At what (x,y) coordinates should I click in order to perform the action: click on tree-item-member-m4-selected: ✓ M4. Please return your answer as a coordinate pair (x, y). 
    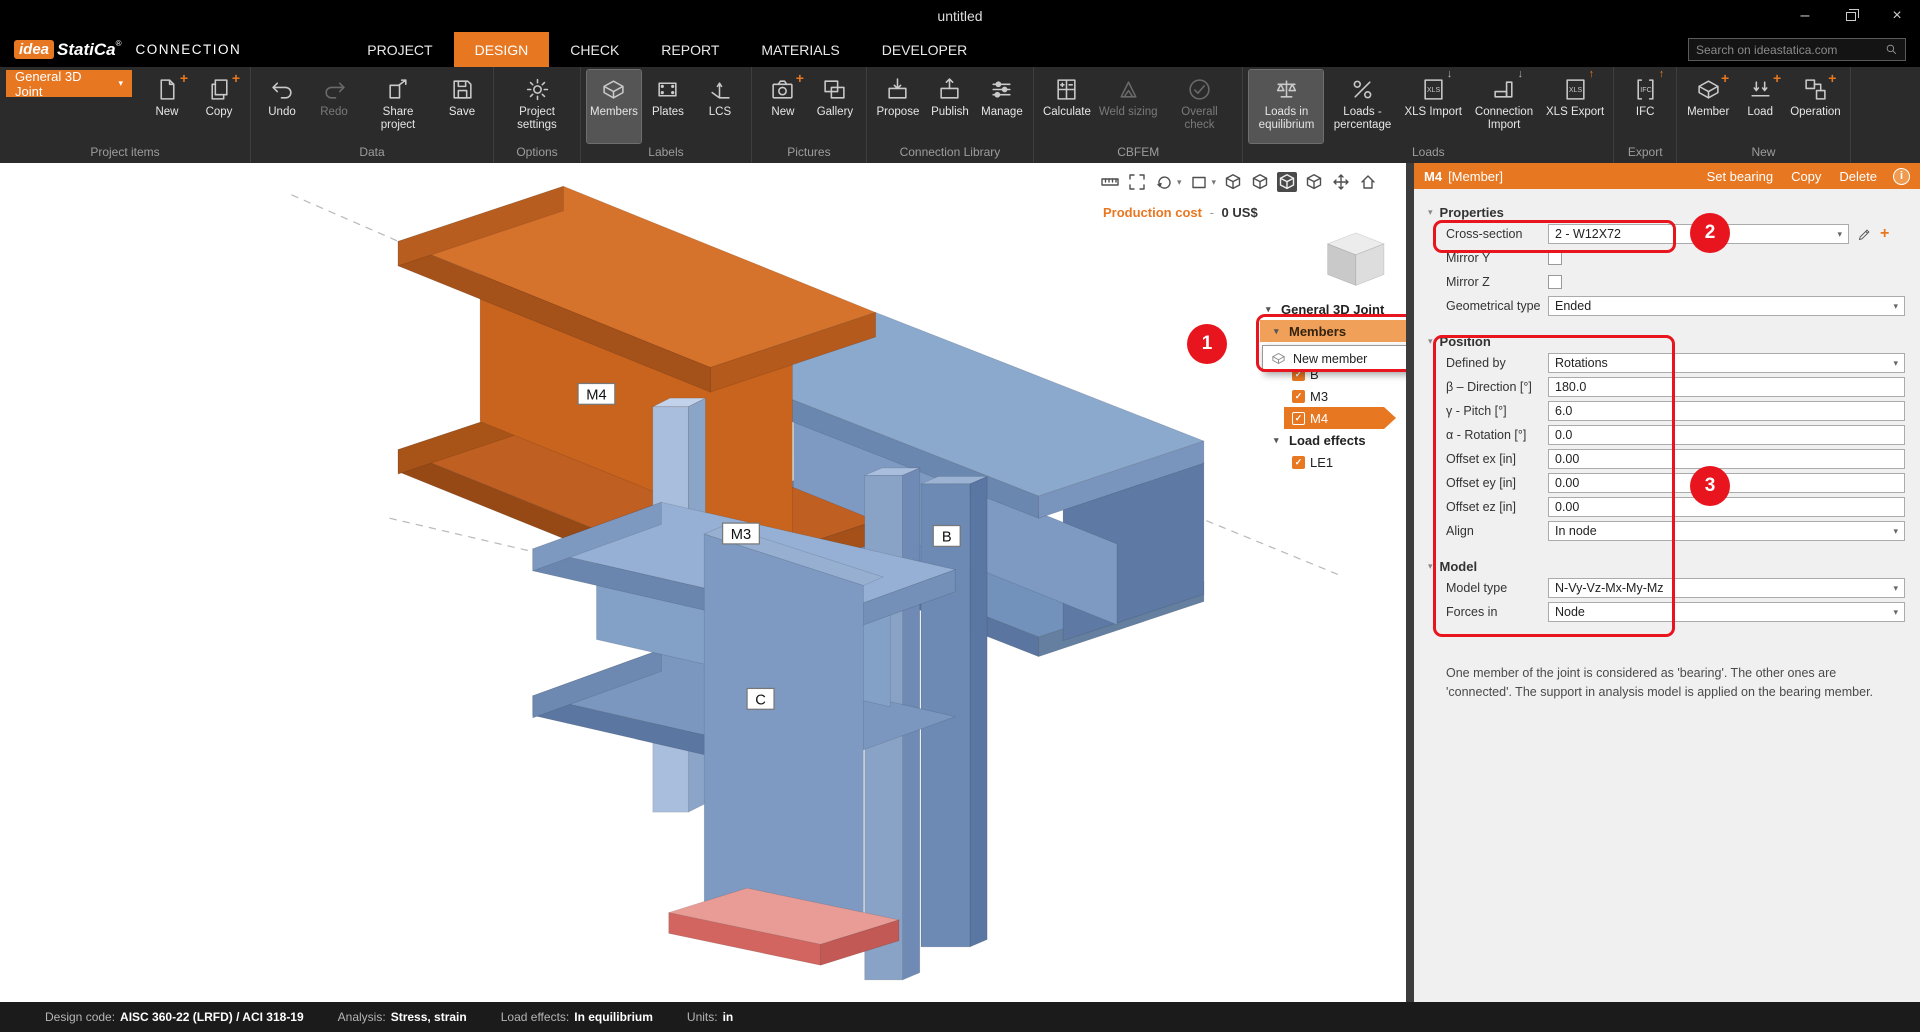
    Looking at the image, I should click on (1340, 418).